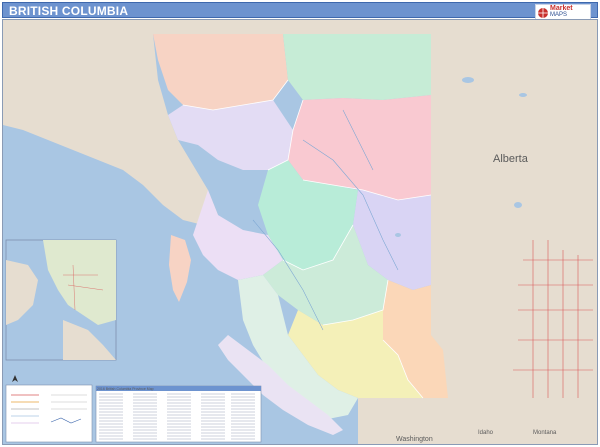 The image size is (600, 447). Describe the element at coordinates (559, 15) in the screenshot. I see `logo-sub: MAPS` at that location.